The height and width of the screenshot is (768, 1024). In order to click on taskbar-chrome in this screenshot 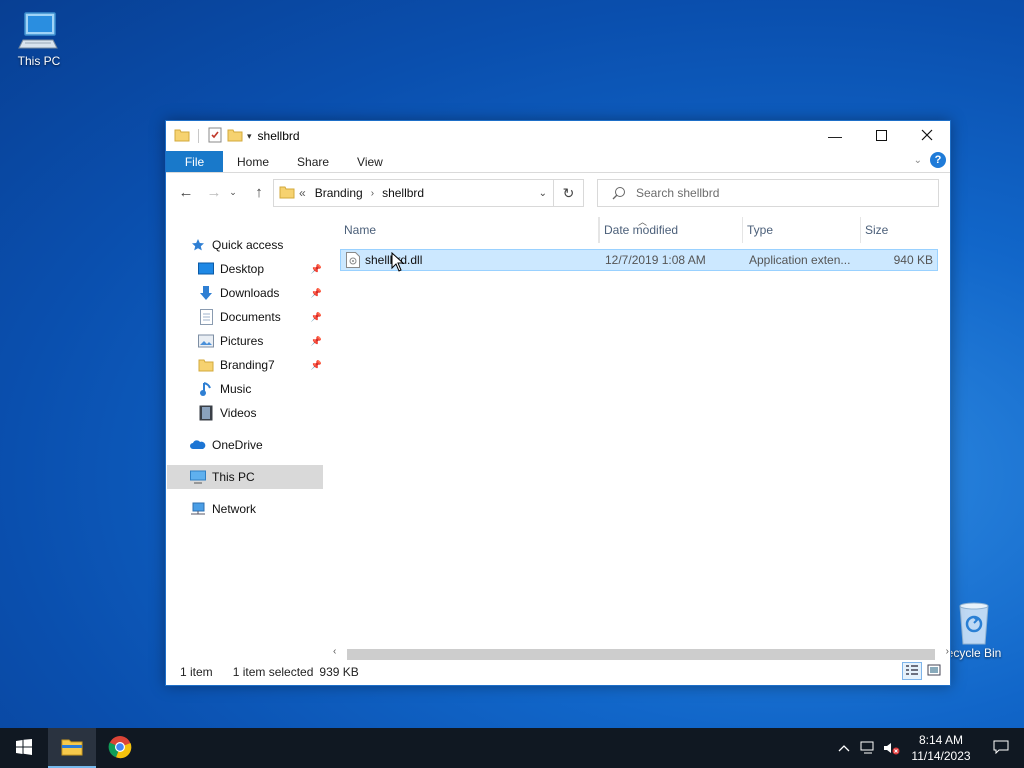, I will do `click(120, 748)`.